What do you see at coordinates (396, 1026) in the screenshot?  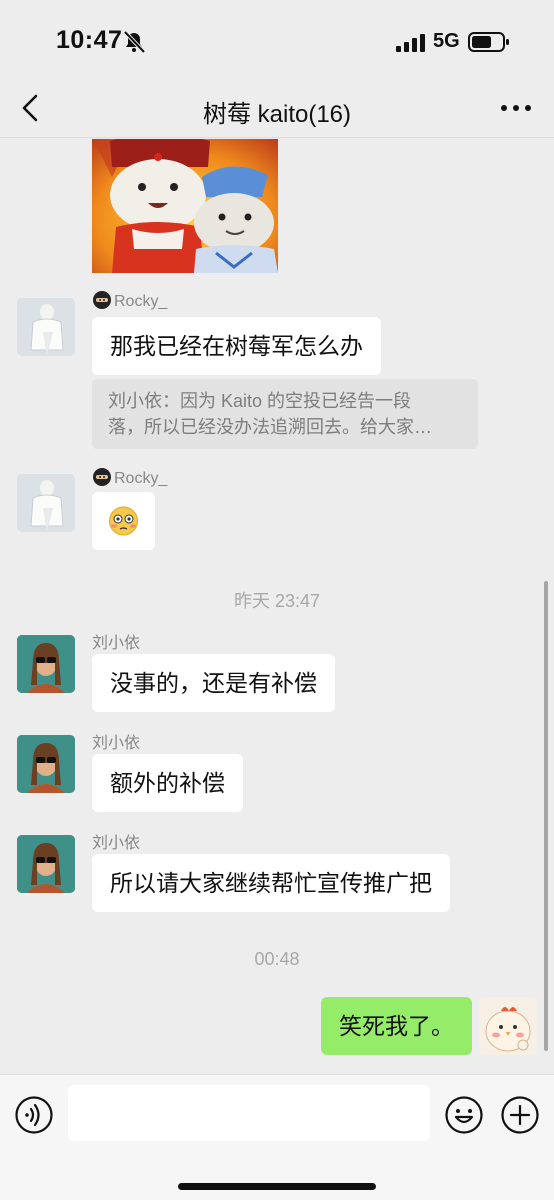 I see `outgoing-message-bubble: 笑死我了。` at bounding box center [396, 1026].